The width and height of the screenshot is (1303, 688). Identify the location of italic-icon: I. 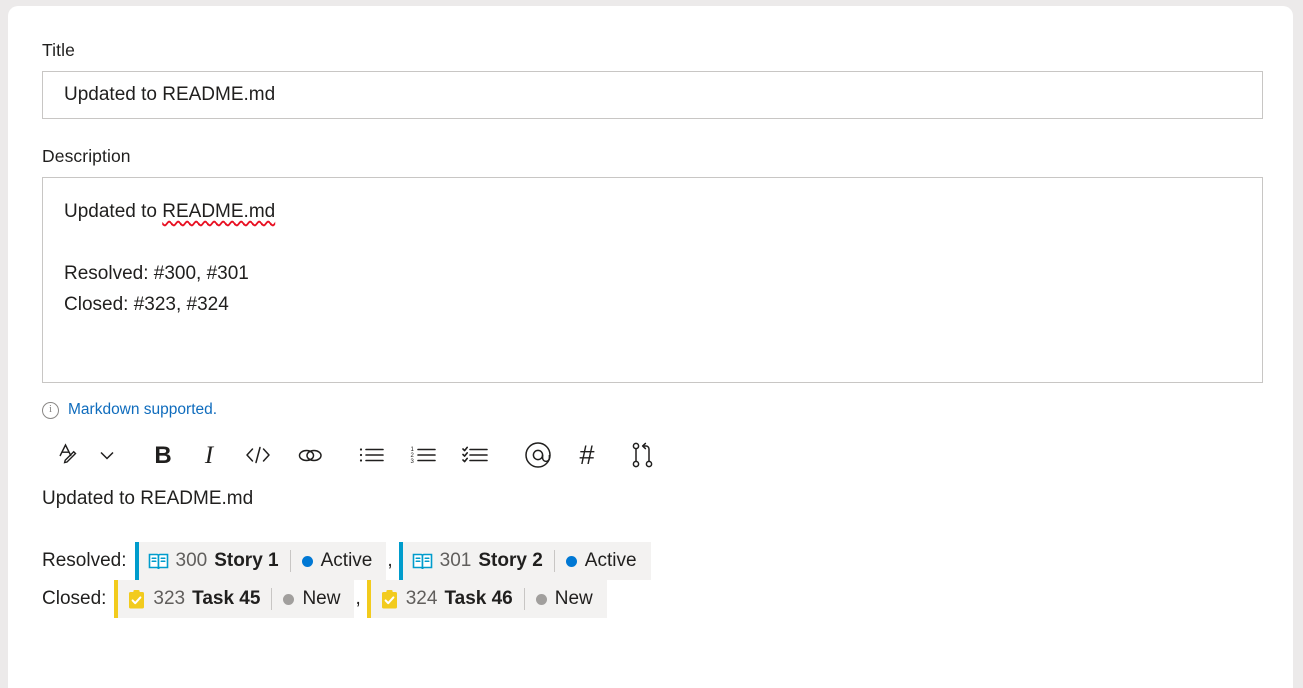
(209, 455).